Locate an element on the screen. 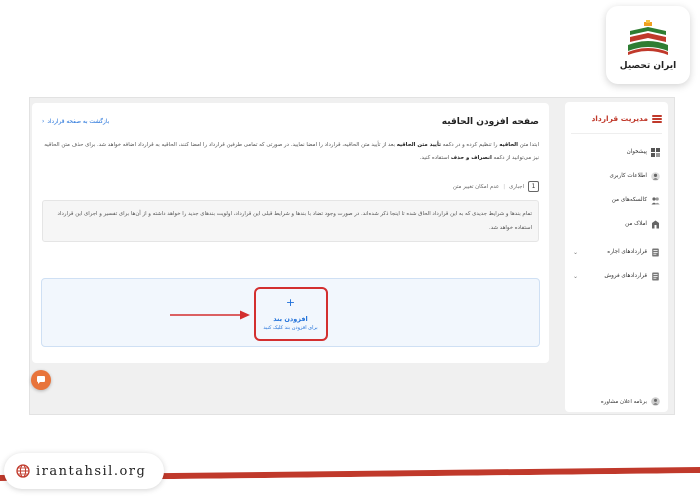 The image size is (700, 500). sidebar-item-my-properties: املاک من is located at coordinates (616, 224).